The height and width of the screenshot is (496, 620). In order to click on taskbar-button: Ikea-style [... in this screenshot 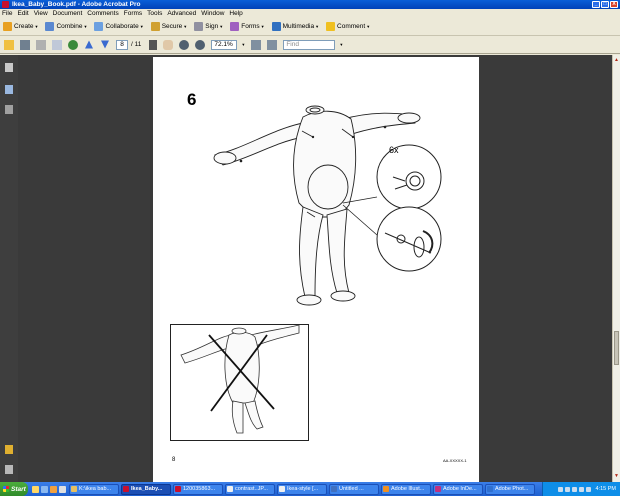, I will do `click(302, 489)`.